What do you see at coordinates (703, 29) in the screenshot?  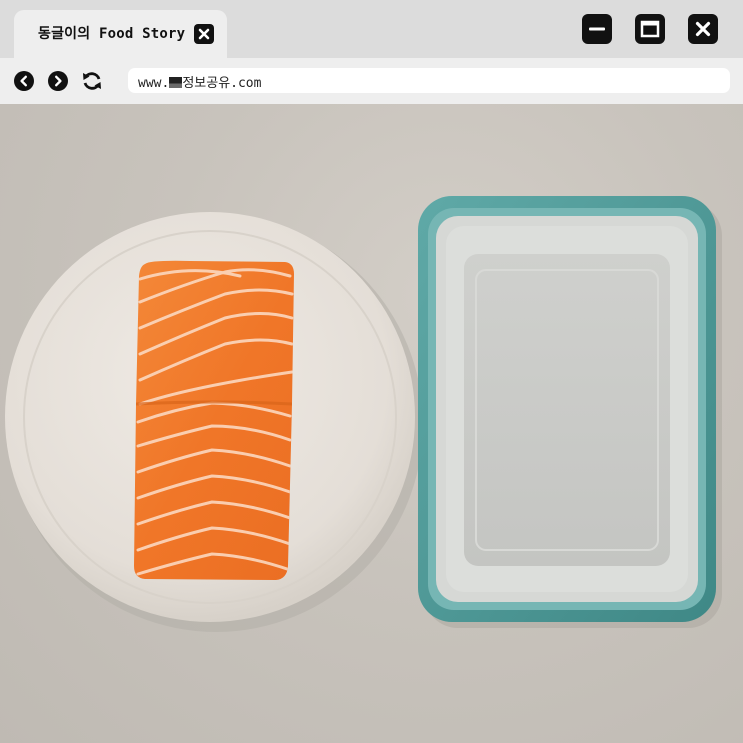 I see `close-icon` at bounding box center [703, 29].